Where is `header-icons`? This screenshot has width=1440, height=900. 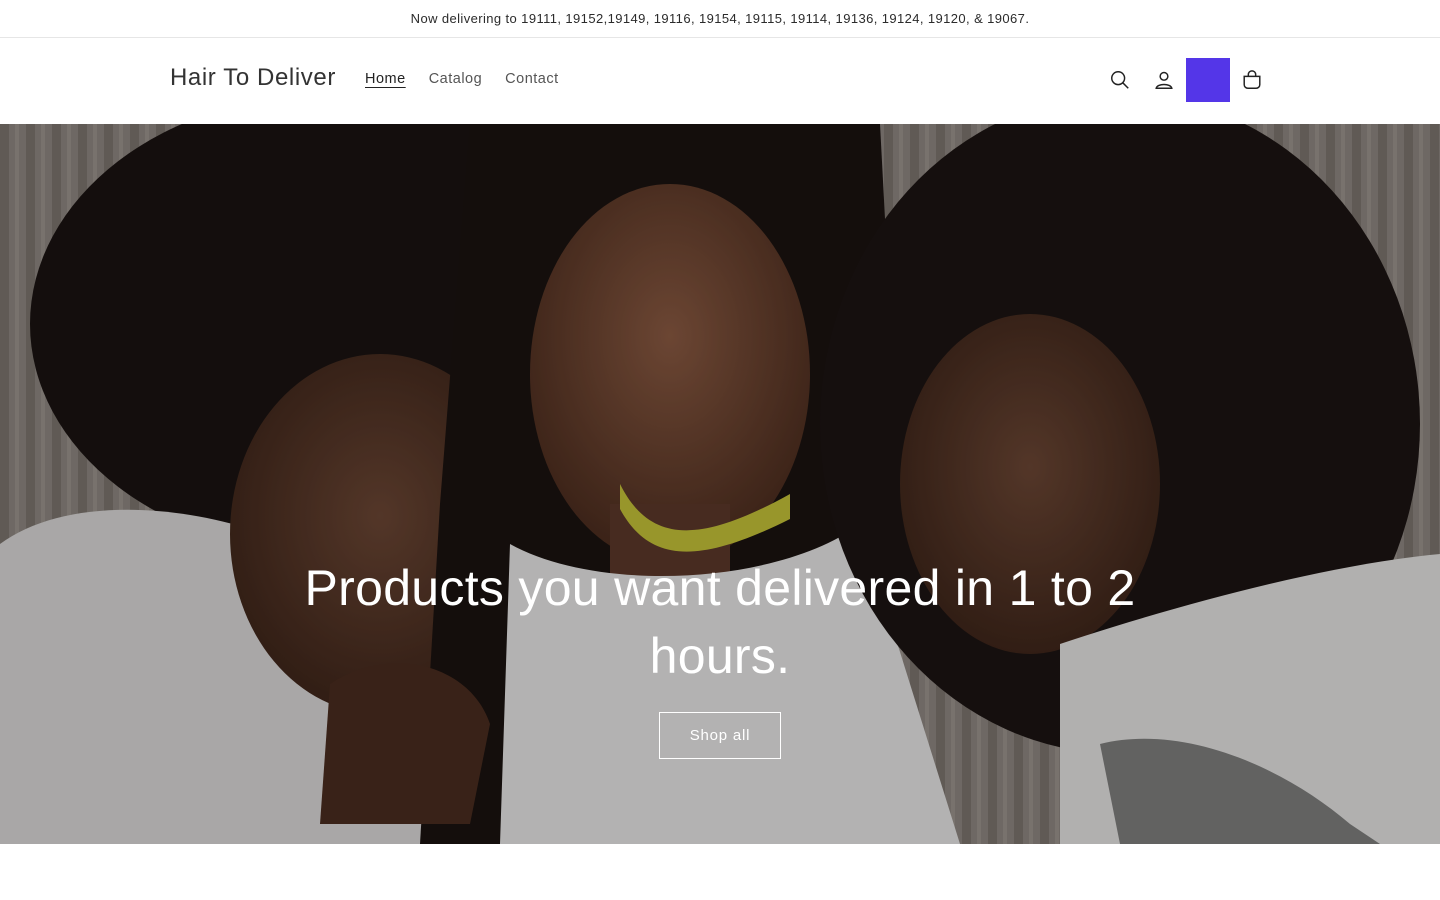
header-icons is located at coordinates (1186, 80).